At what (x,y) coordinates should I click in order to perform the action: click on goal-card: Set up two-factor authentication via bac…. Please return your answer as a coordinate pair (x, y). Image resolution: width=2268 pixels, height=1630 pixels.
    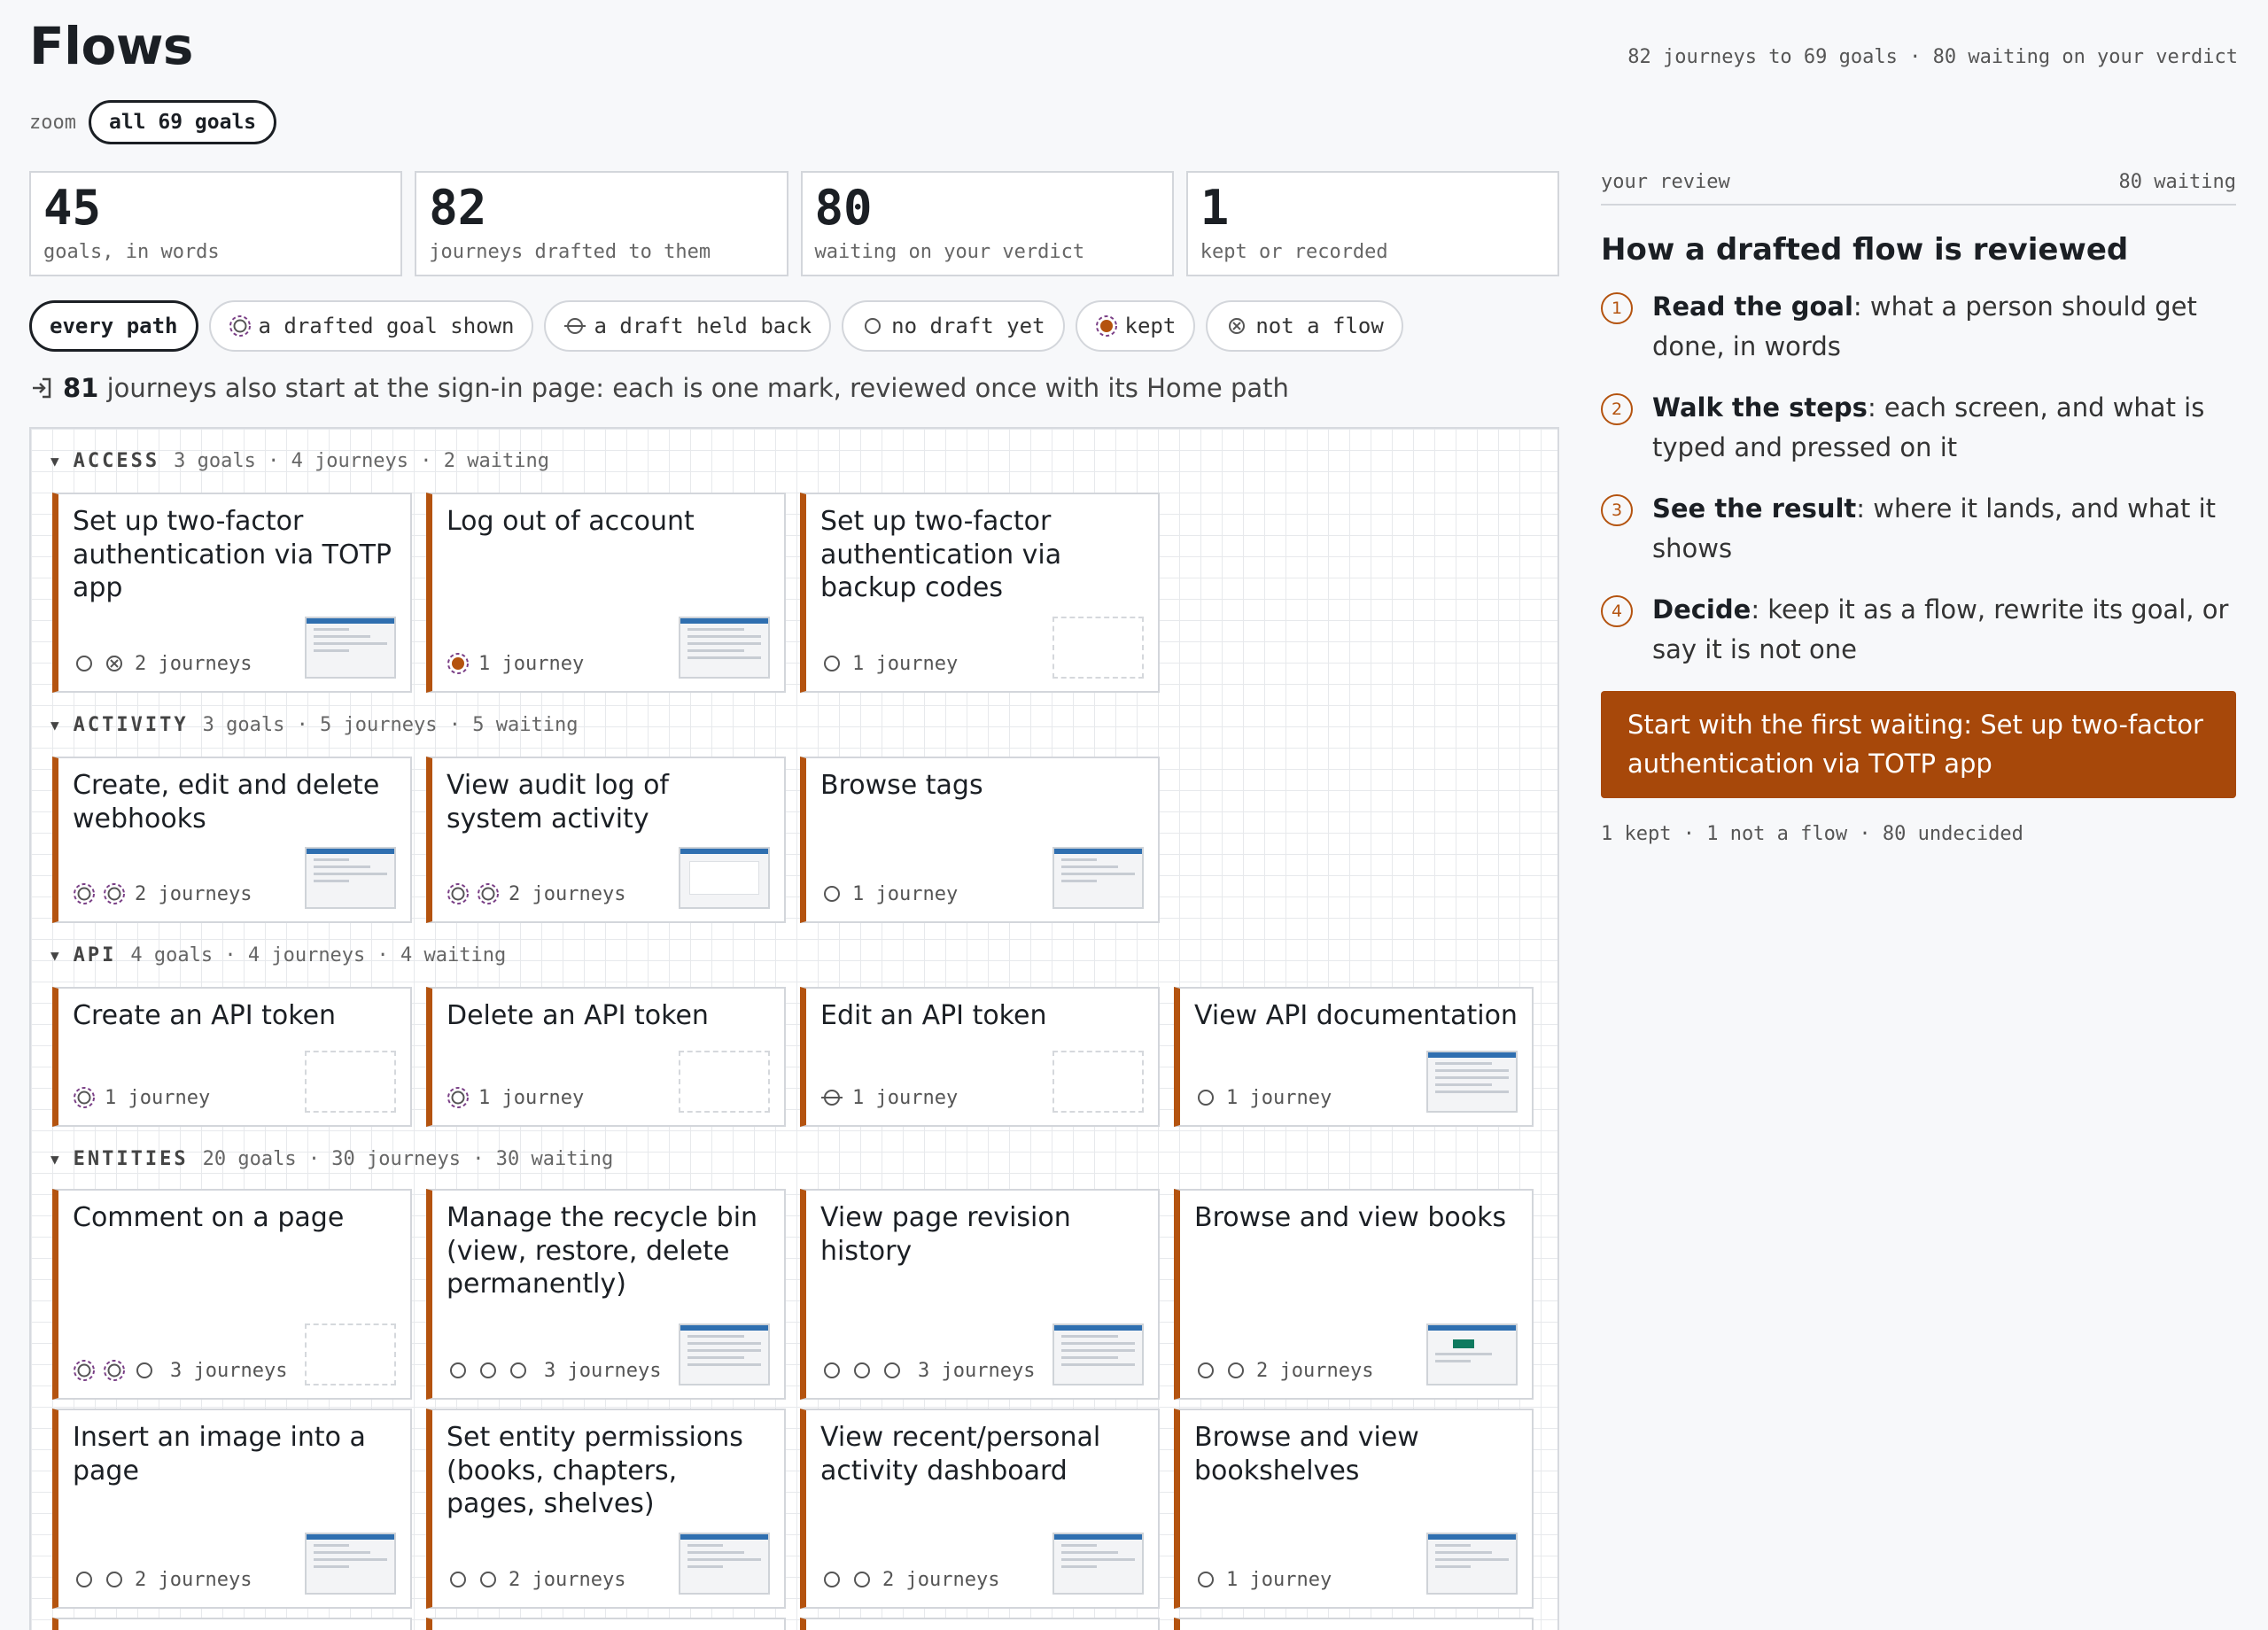
    Looking at the image, I should click on (980, 593).